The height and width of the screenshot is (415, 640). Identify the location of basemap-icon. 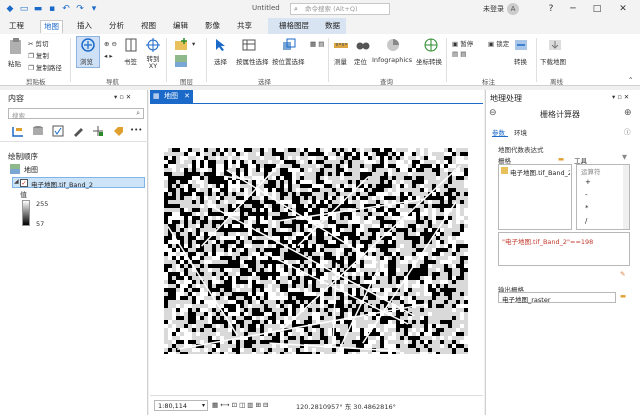
(181, 61).